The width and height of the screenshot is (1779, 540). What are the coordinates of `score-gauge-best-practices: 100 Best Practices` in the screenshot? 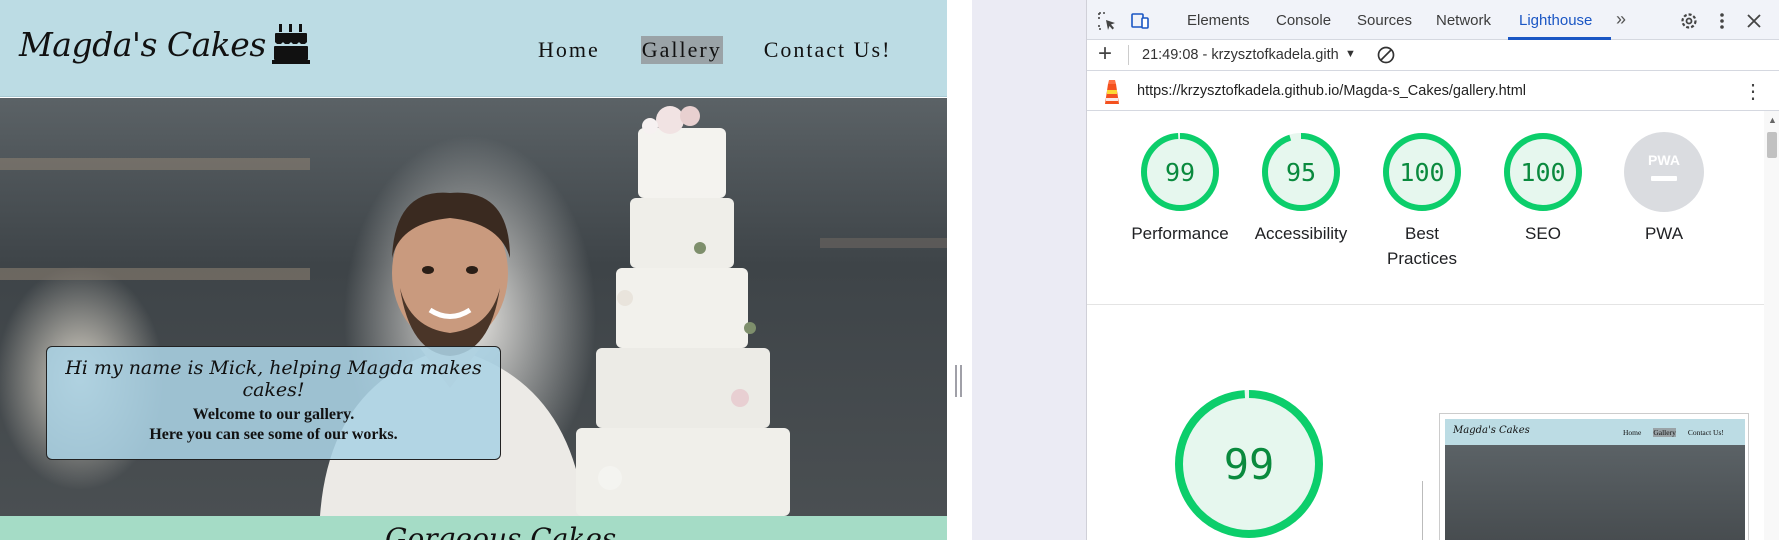 It's located at (1422, 201).